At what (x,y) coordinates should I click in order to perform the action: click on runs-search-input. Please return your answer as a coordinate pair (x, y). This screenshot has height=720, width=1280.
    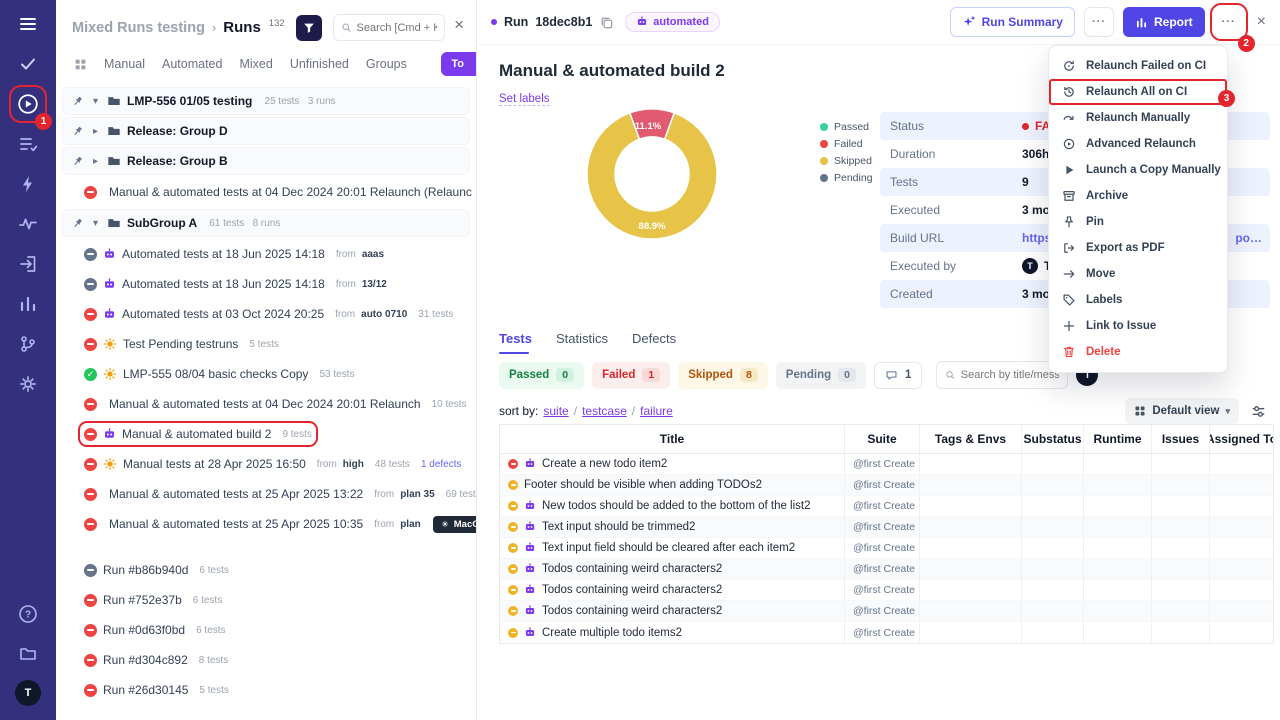
    Looking at the image, I should click on (397, 27).